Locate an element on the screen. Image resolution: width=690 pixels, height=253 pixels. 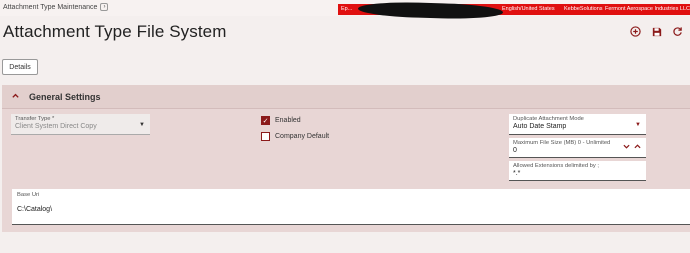
base-uri-label: Base Uri is located at coordinates (28, 195).